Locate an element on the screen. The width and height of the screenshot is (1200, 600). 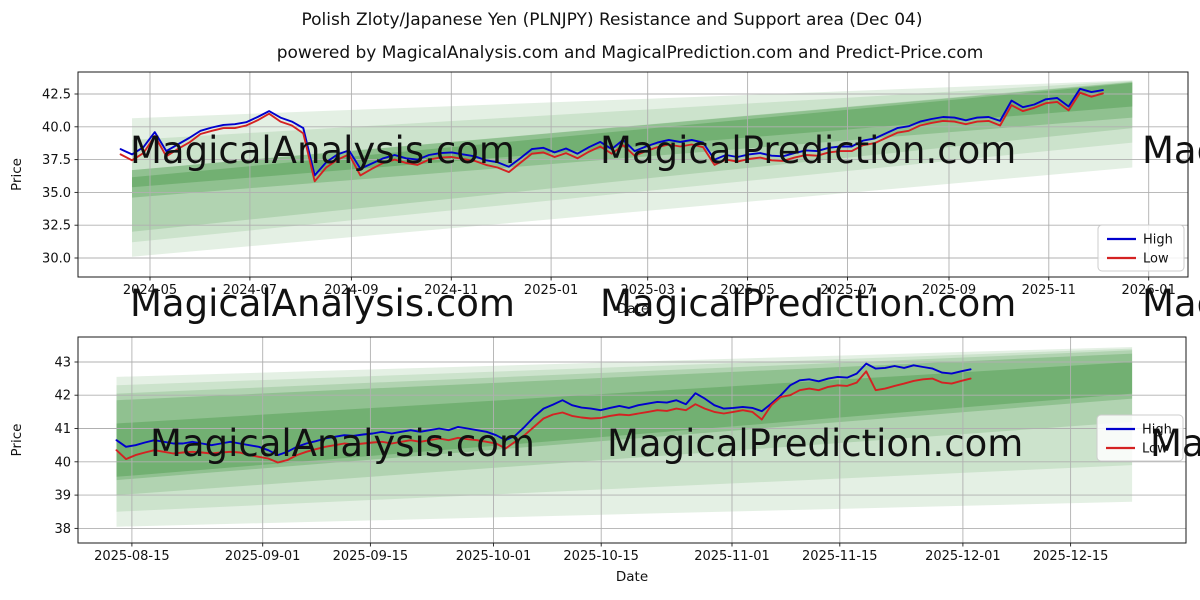
y-tick-label: 39 is located at coordinates (62, 496).